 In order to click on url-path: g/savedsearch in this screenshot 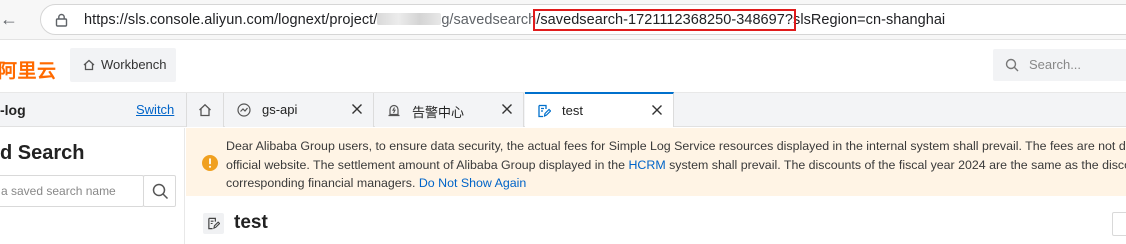, I will do `click(489, 20)`.